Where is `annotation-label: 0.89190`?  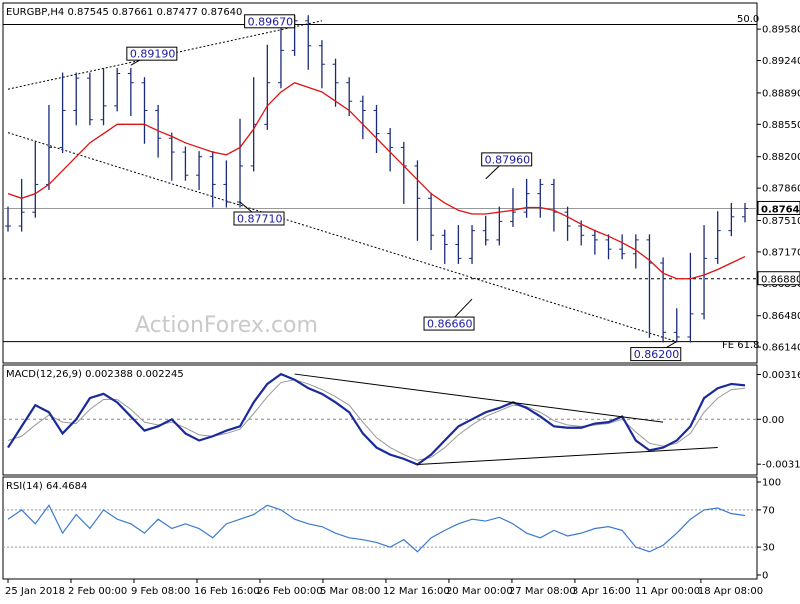
annotation-label: 0.89190 is located at coordinates (153, 54).